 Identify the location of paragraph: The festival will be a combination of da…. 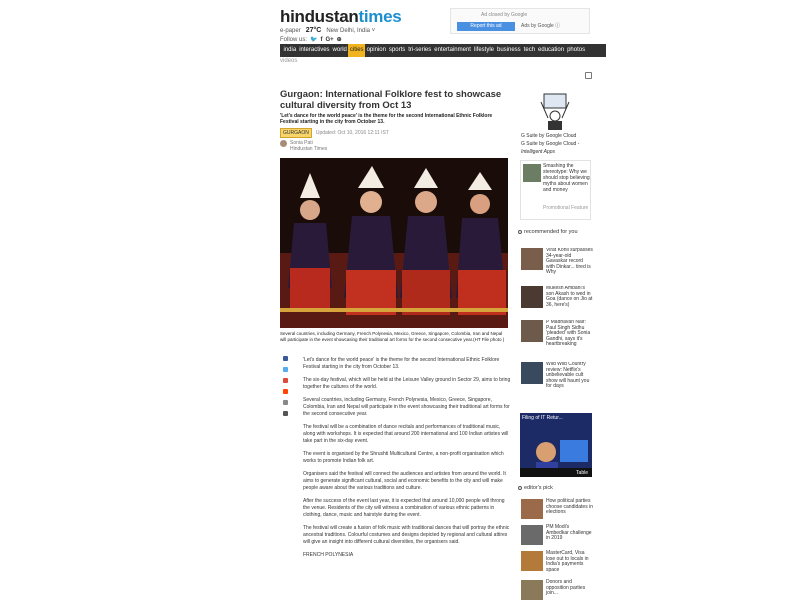
(406, 434).